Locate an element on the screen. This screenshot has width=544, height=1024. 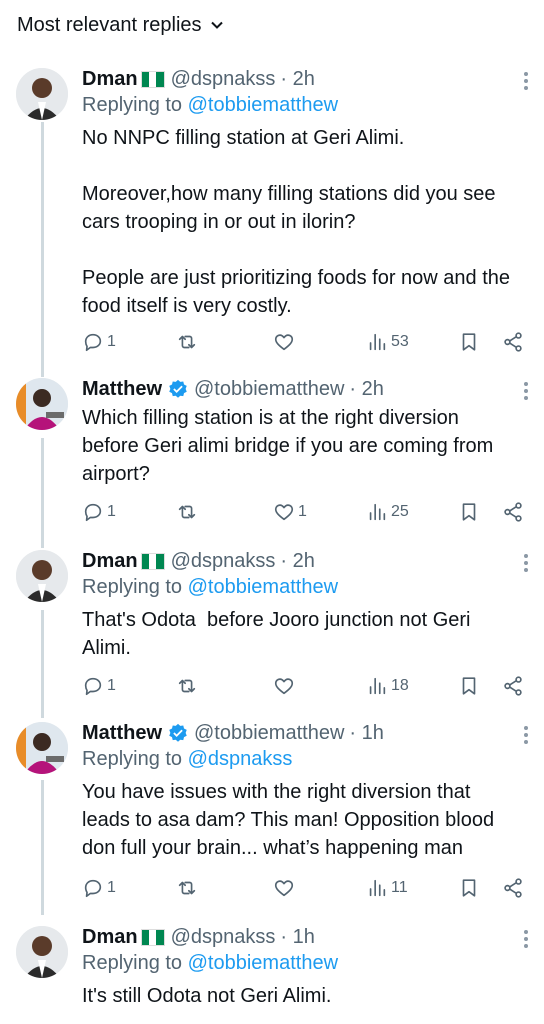
views-count: 53 is located at coordinates (400, 341).